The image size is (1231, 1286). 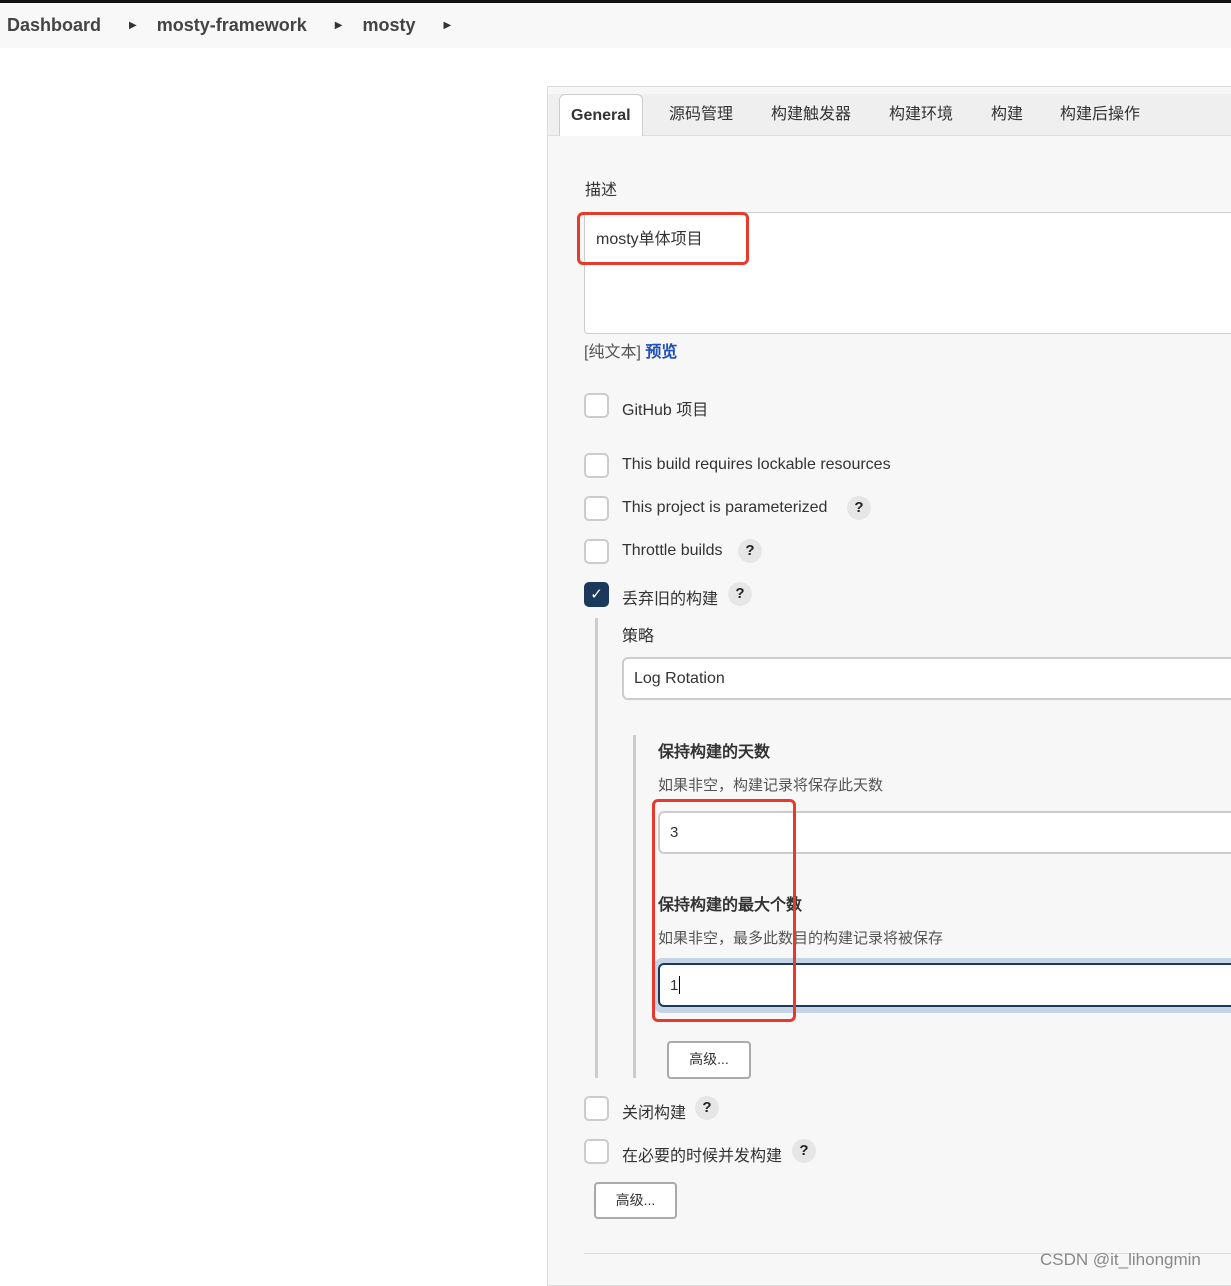 I want to click on check-icon: ✓, so click(x=596, y=594).